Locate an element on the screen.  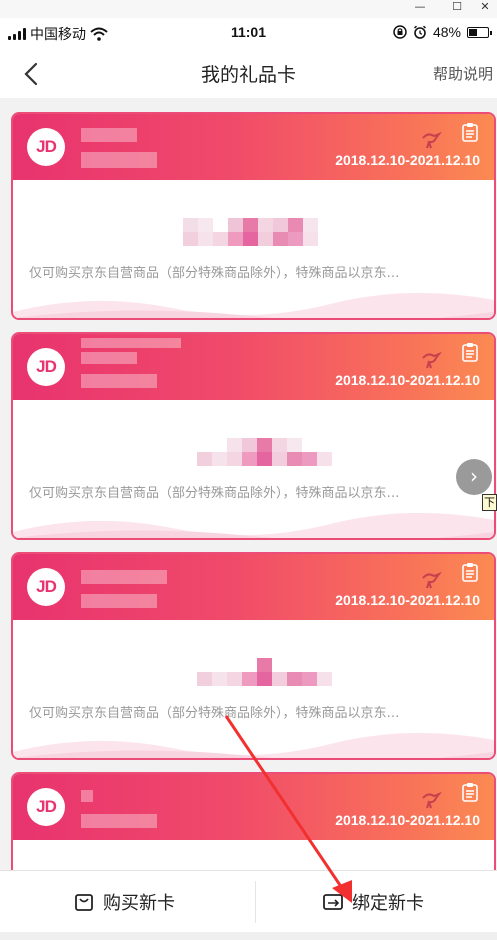
alarm-icon is located at coordinates (419, 32).